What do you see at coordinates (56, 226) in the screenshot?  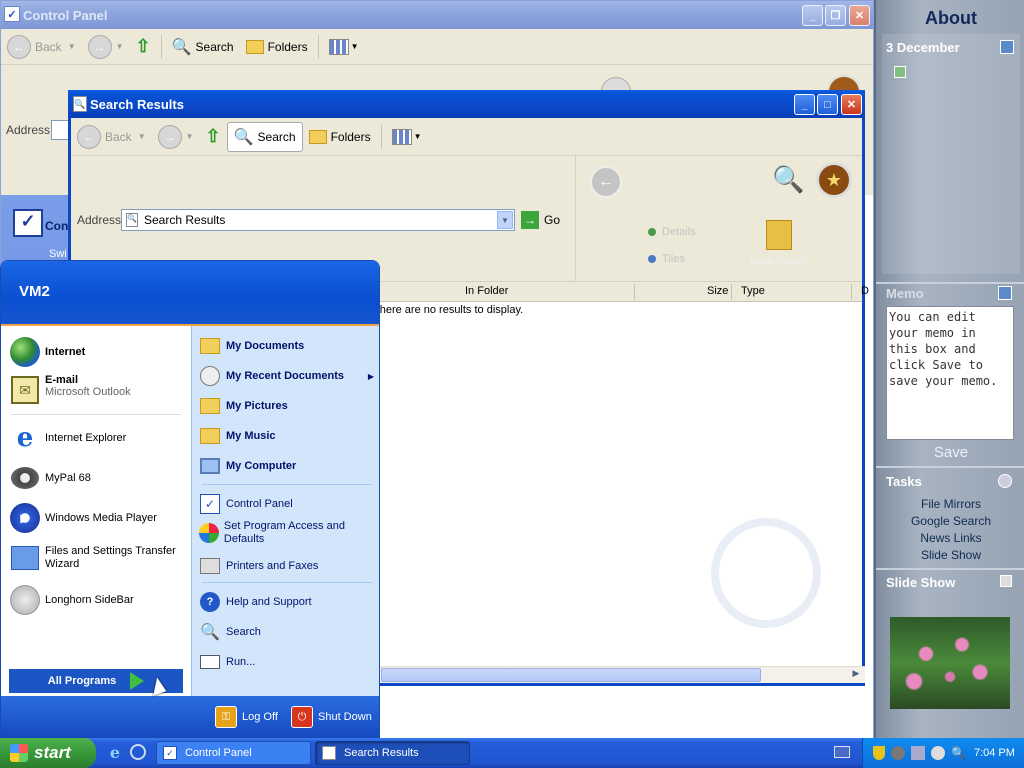 I see `control-panel-nav-label: Con` at bounding box center [56, 226].